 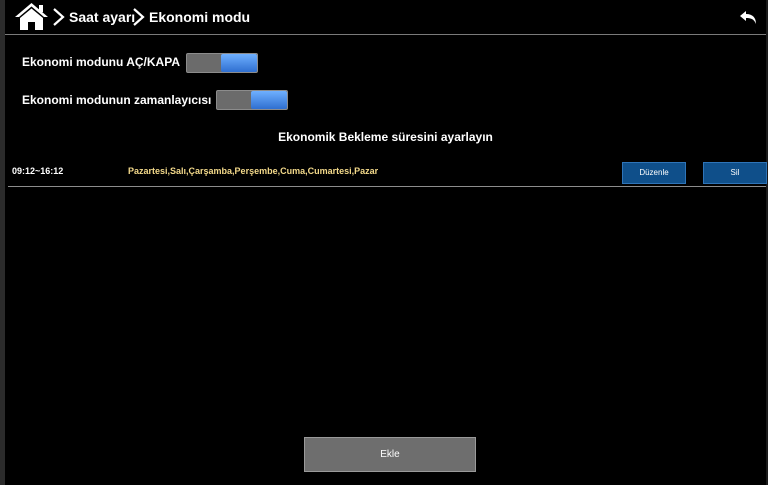 I want to click on breadcrumb-label: Ekonomi modu, so click(x=200, y=17).